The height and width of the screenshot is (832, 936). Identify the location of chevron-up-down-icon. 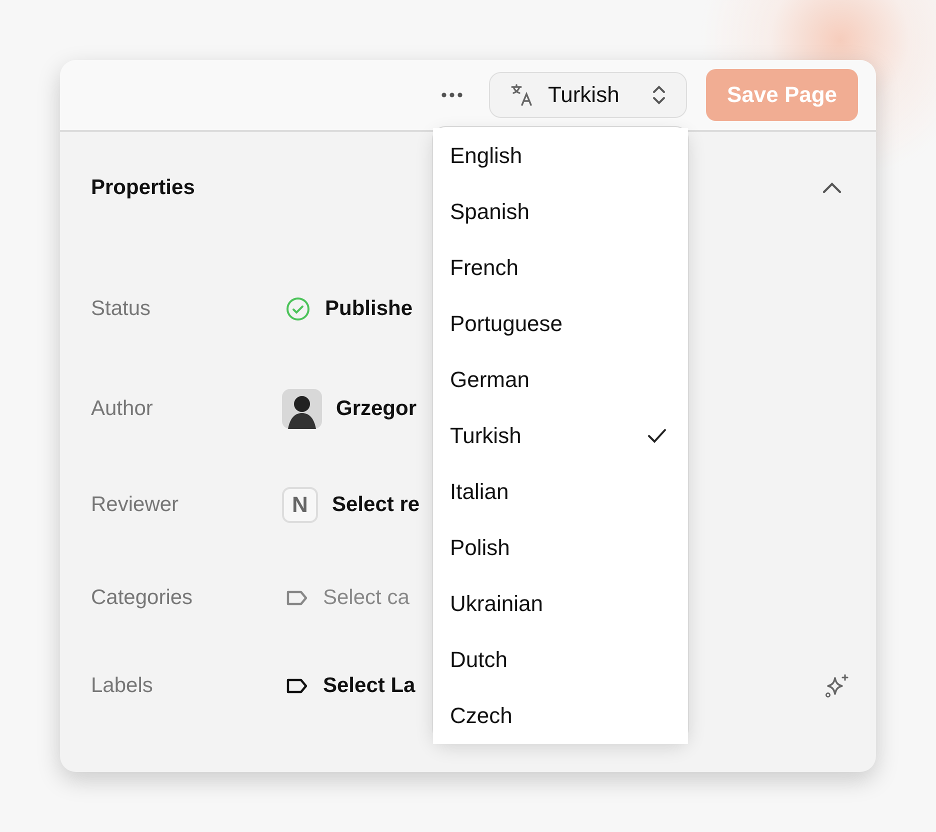
(659, 95).